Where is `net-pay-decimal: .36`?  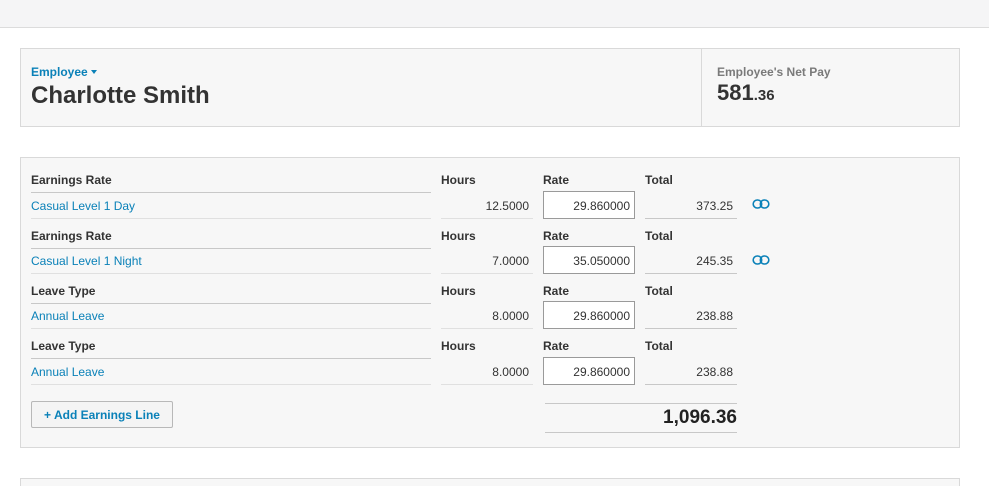
net-pay-decimal: .36 is located at coordinates (764, 95).